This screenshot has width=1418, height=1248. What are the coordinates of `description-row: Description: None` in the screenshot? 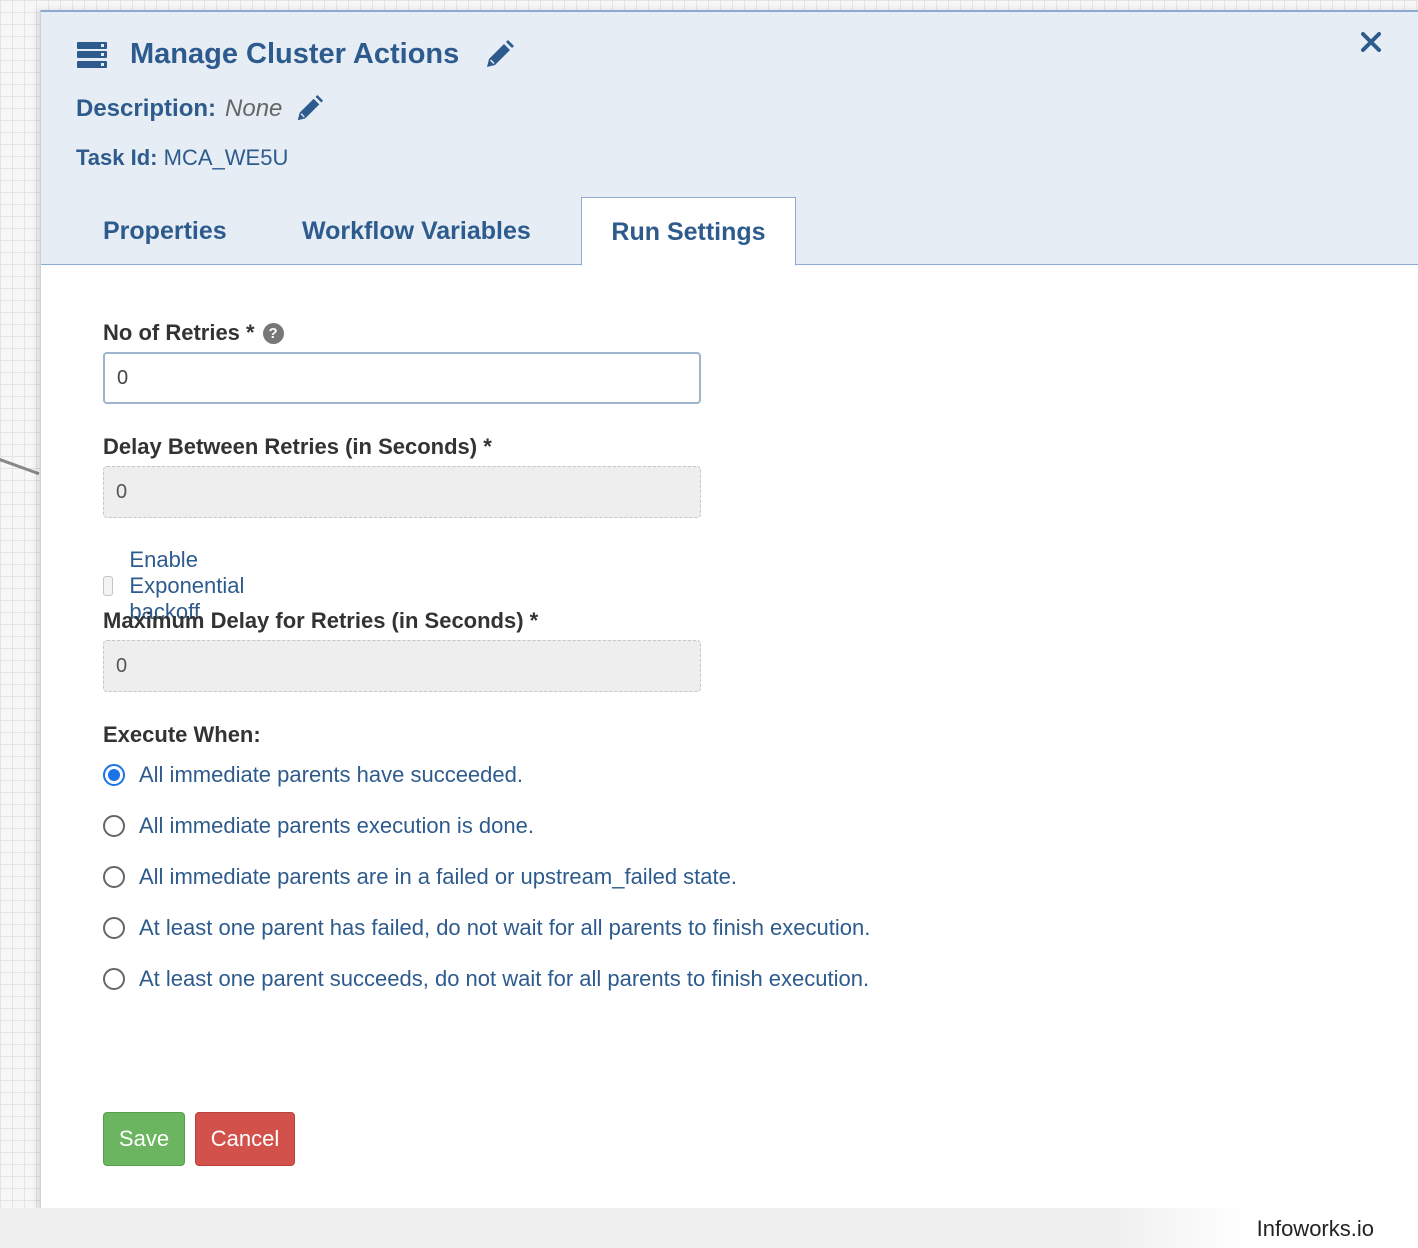 It's located at (200, 109).